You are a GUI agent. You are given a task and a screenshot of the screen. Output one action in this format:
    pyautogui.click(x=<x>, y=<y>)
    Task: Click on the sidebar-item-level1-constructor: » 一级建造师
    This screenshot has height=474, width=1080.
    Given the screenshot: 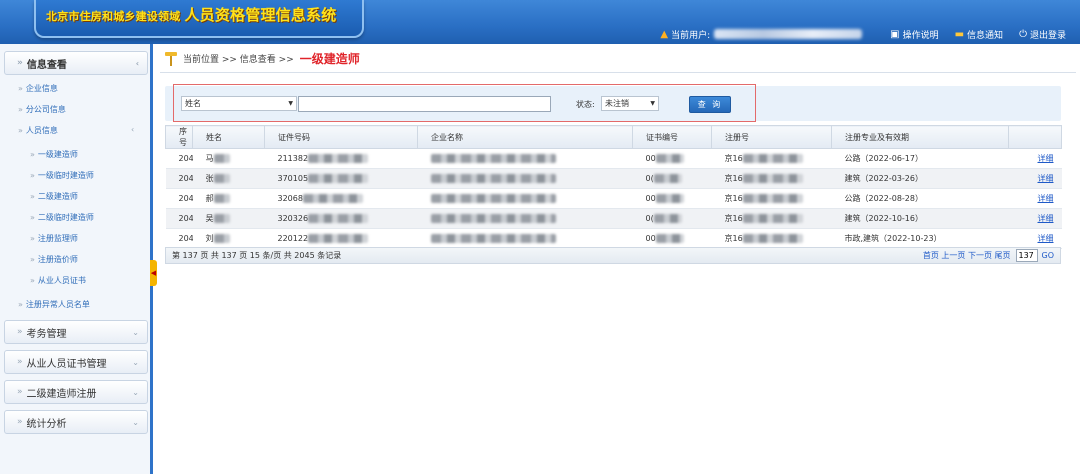 What is the action you would take?
    pyautogui.click(x=54, y=154)
    